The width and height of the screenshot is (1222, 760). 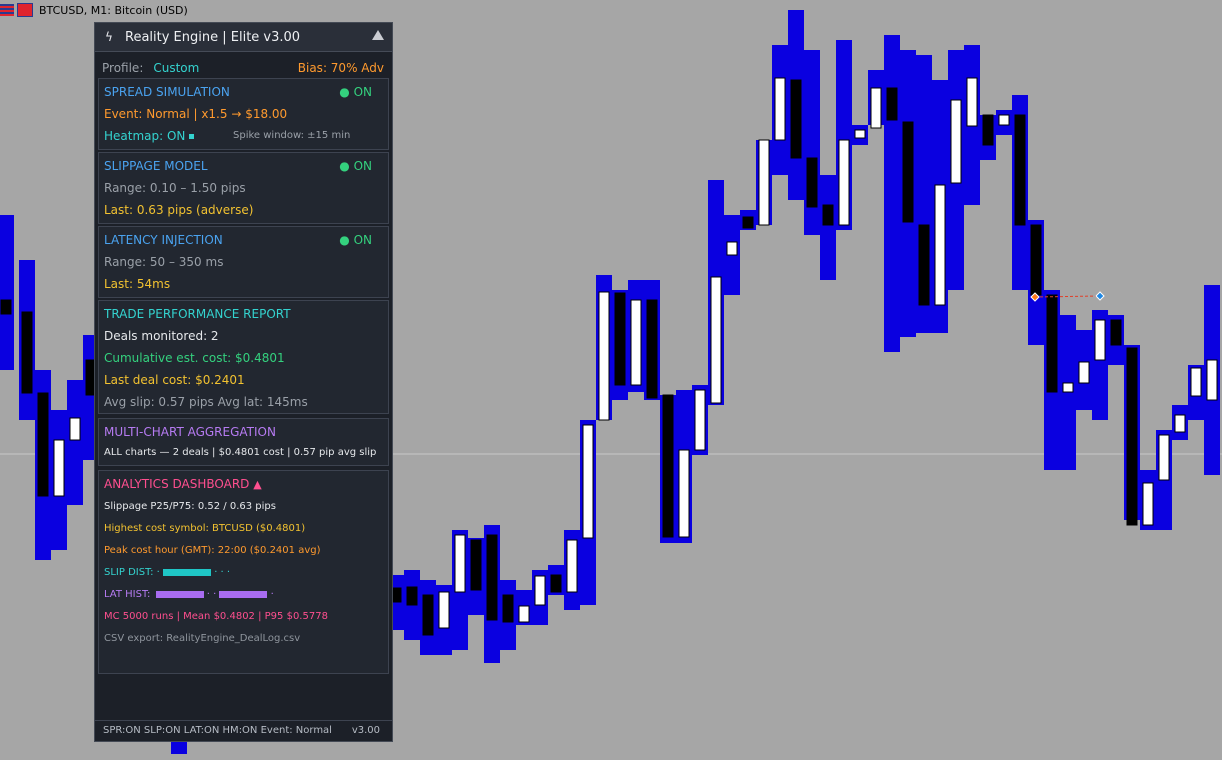 I want to click on lightning-icon: ϟ, so click(x=109, y=37).